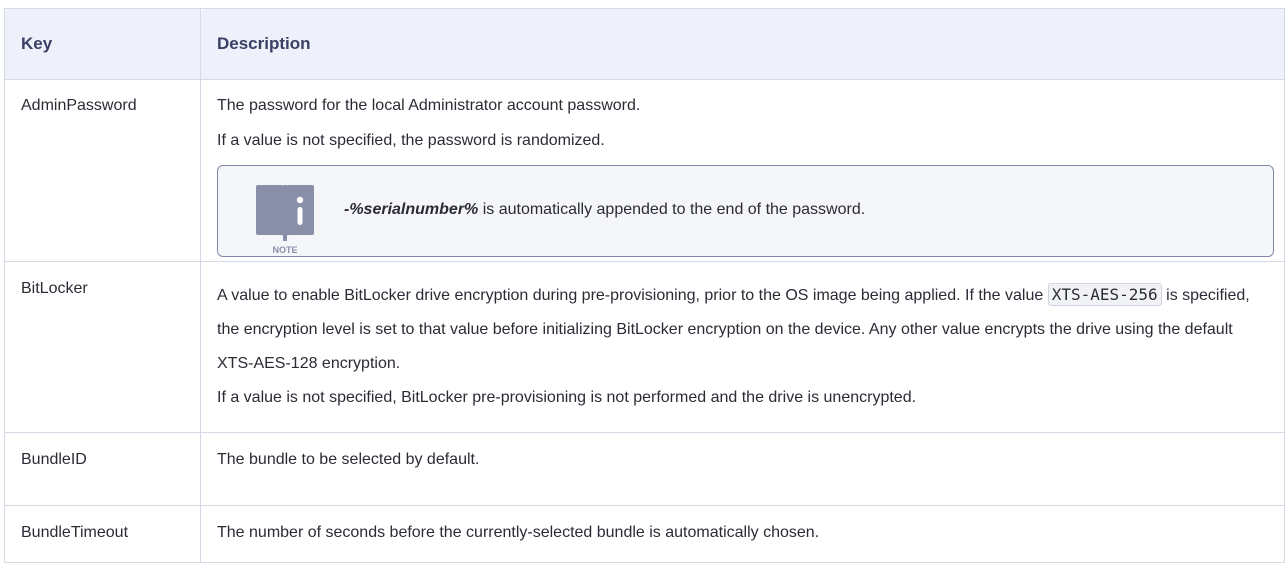 The width and height of the screenshot is (1288, 571). What do you see at coordinates (742, 44) in the screenshot?
I see `column-header-description: Description` at bounding box center [742, 44].